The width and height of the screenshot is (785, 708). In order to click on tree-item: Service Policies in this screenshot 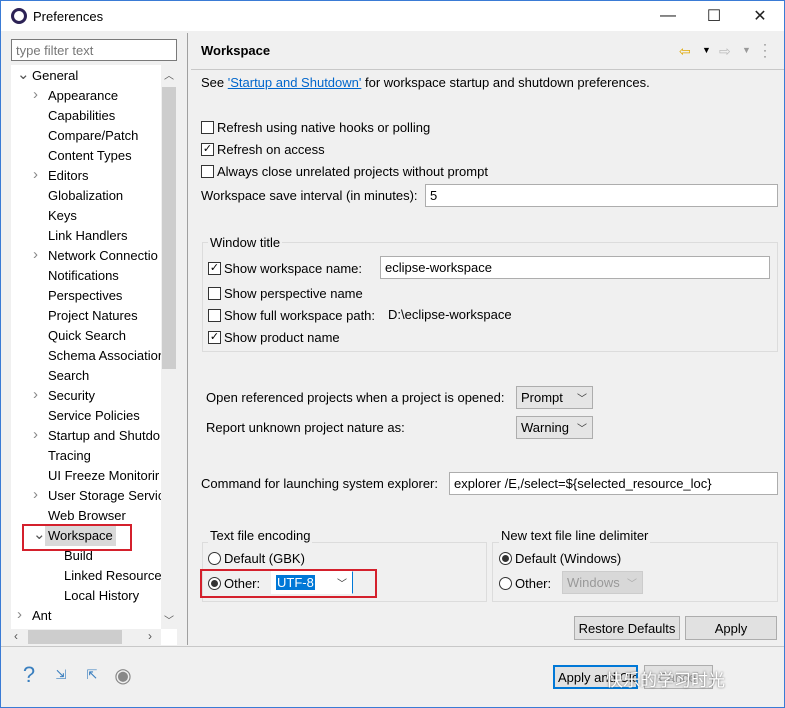, I will do `click(94, 416)`.